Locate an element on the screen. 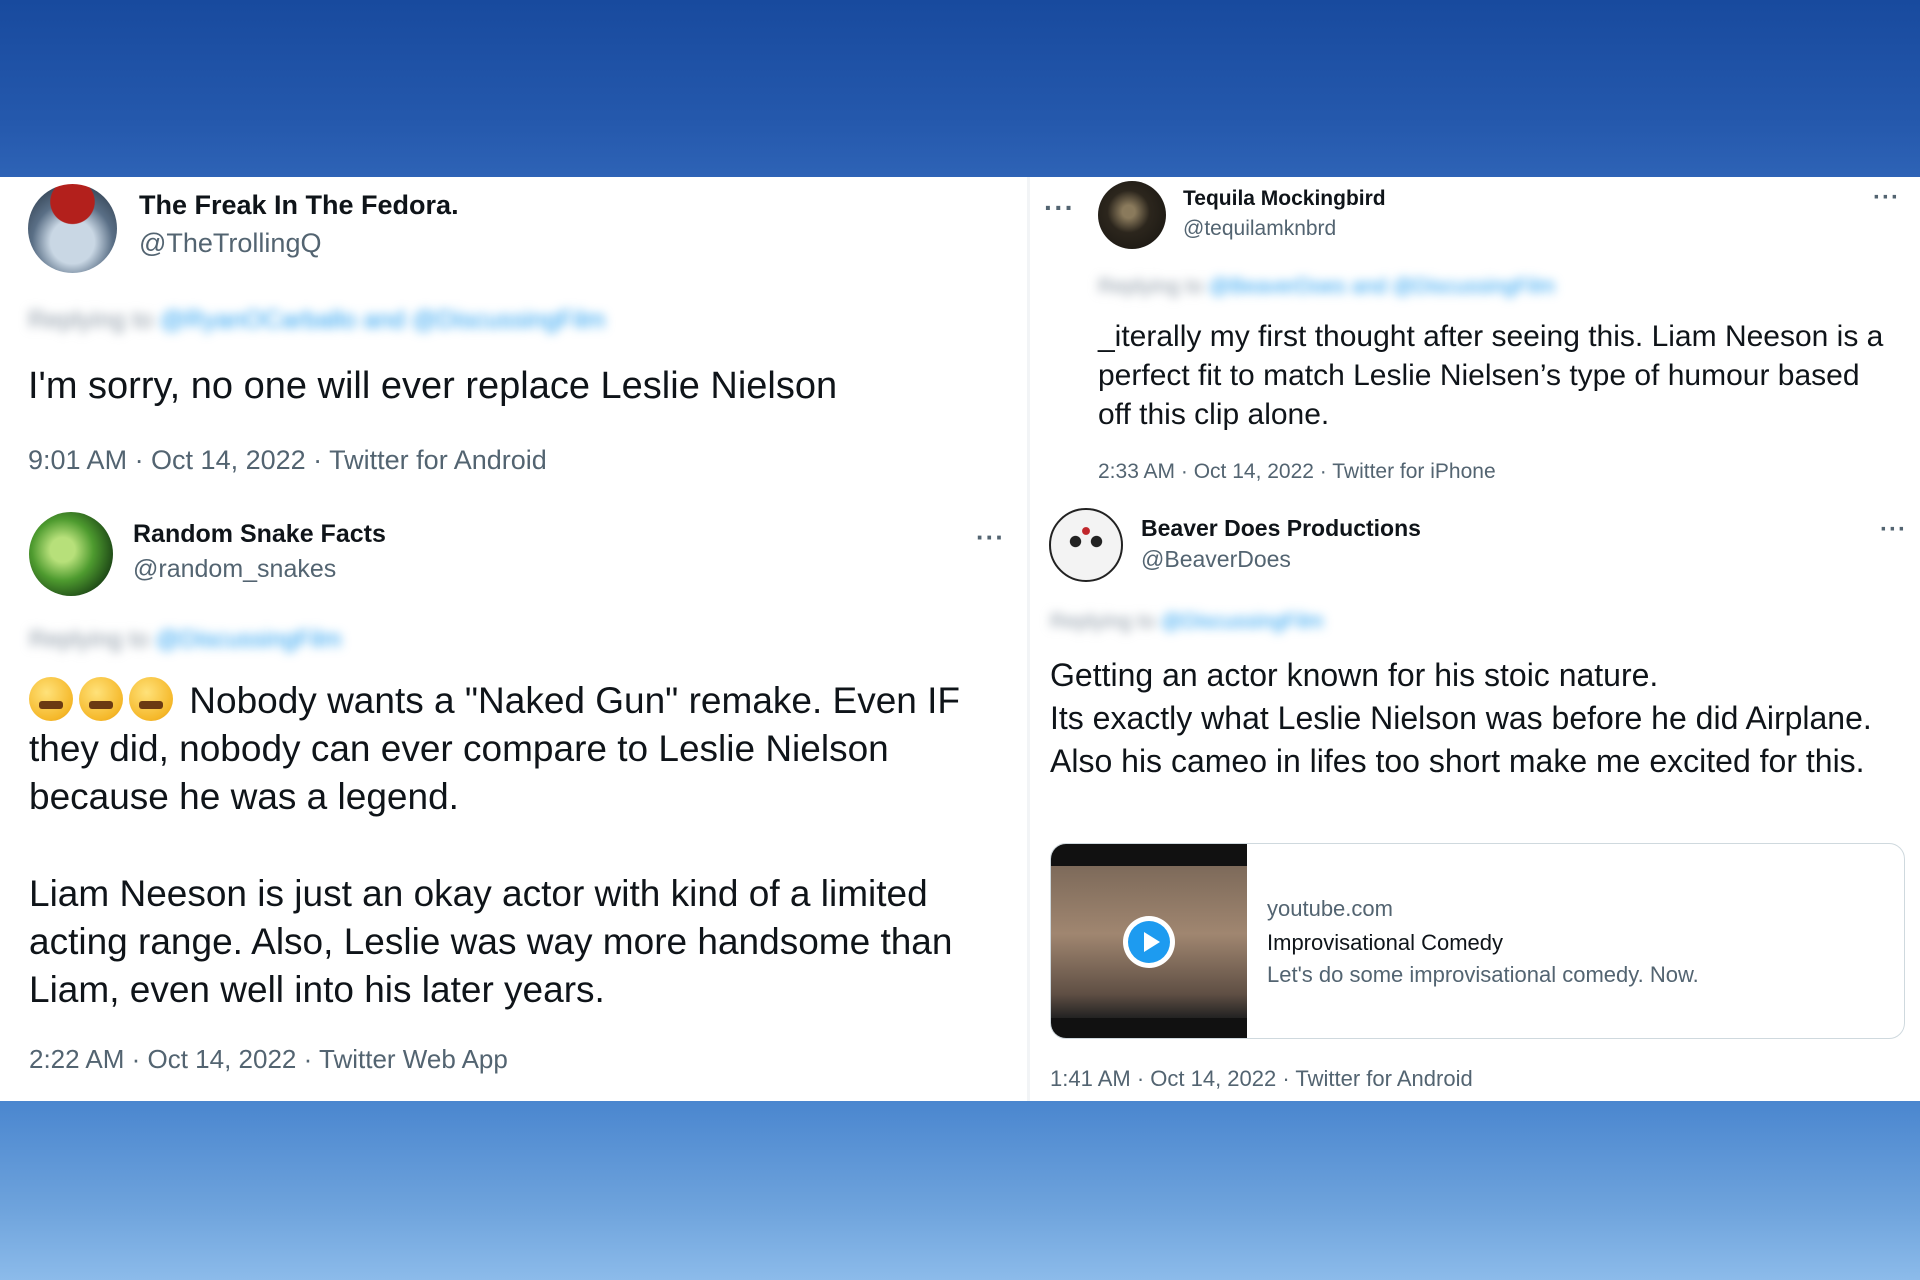  user-handle: @random_snakes is located at coordinates (234, 569).